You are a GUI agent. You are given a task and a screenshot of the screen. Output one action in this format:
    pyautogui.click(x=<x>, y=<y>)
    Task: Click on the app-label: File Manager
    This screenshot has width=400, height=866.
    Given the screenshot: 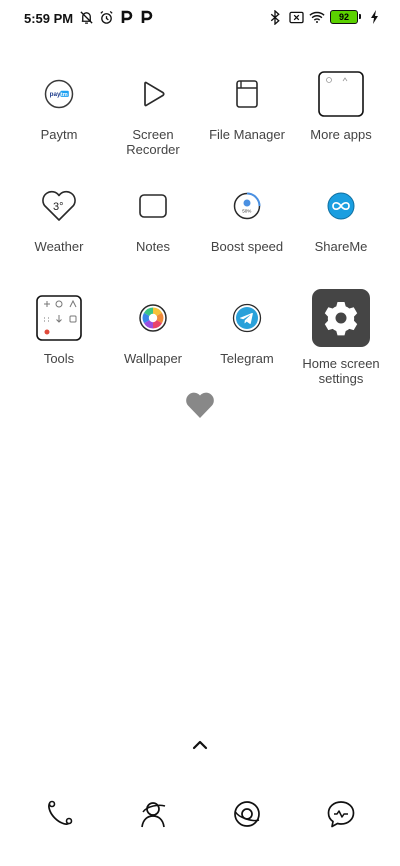 What is the action you would take?
    pyautogui.click(x=247, y=134)
    